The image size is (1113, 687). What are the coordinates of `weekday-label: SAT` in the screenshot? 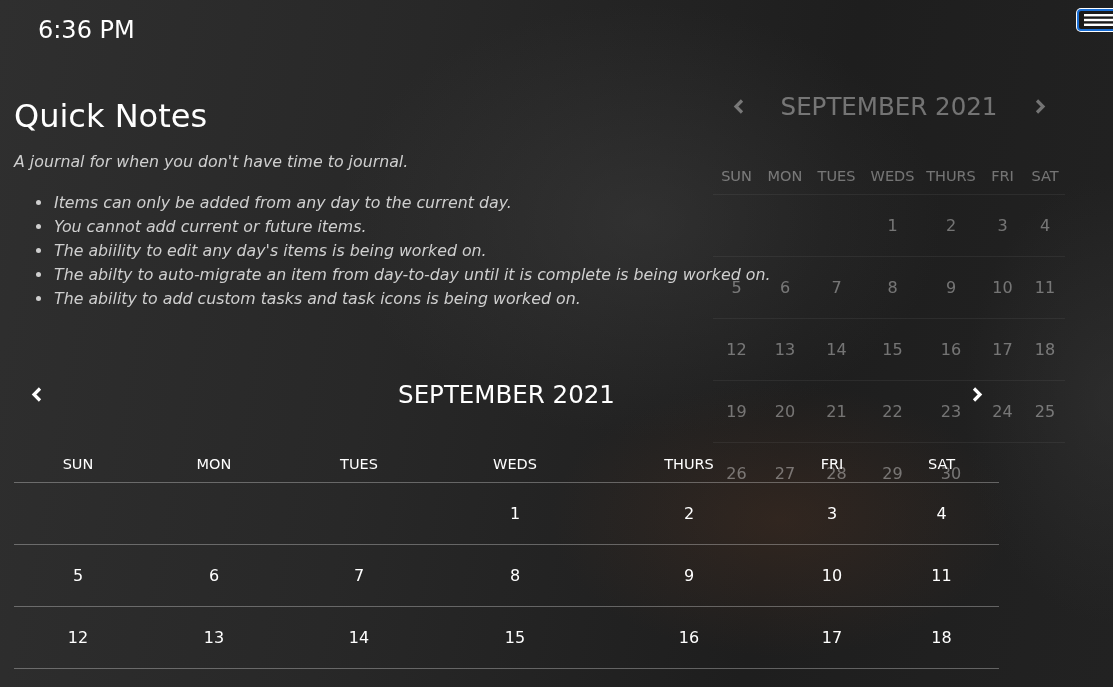 It's located at (1045, 175).